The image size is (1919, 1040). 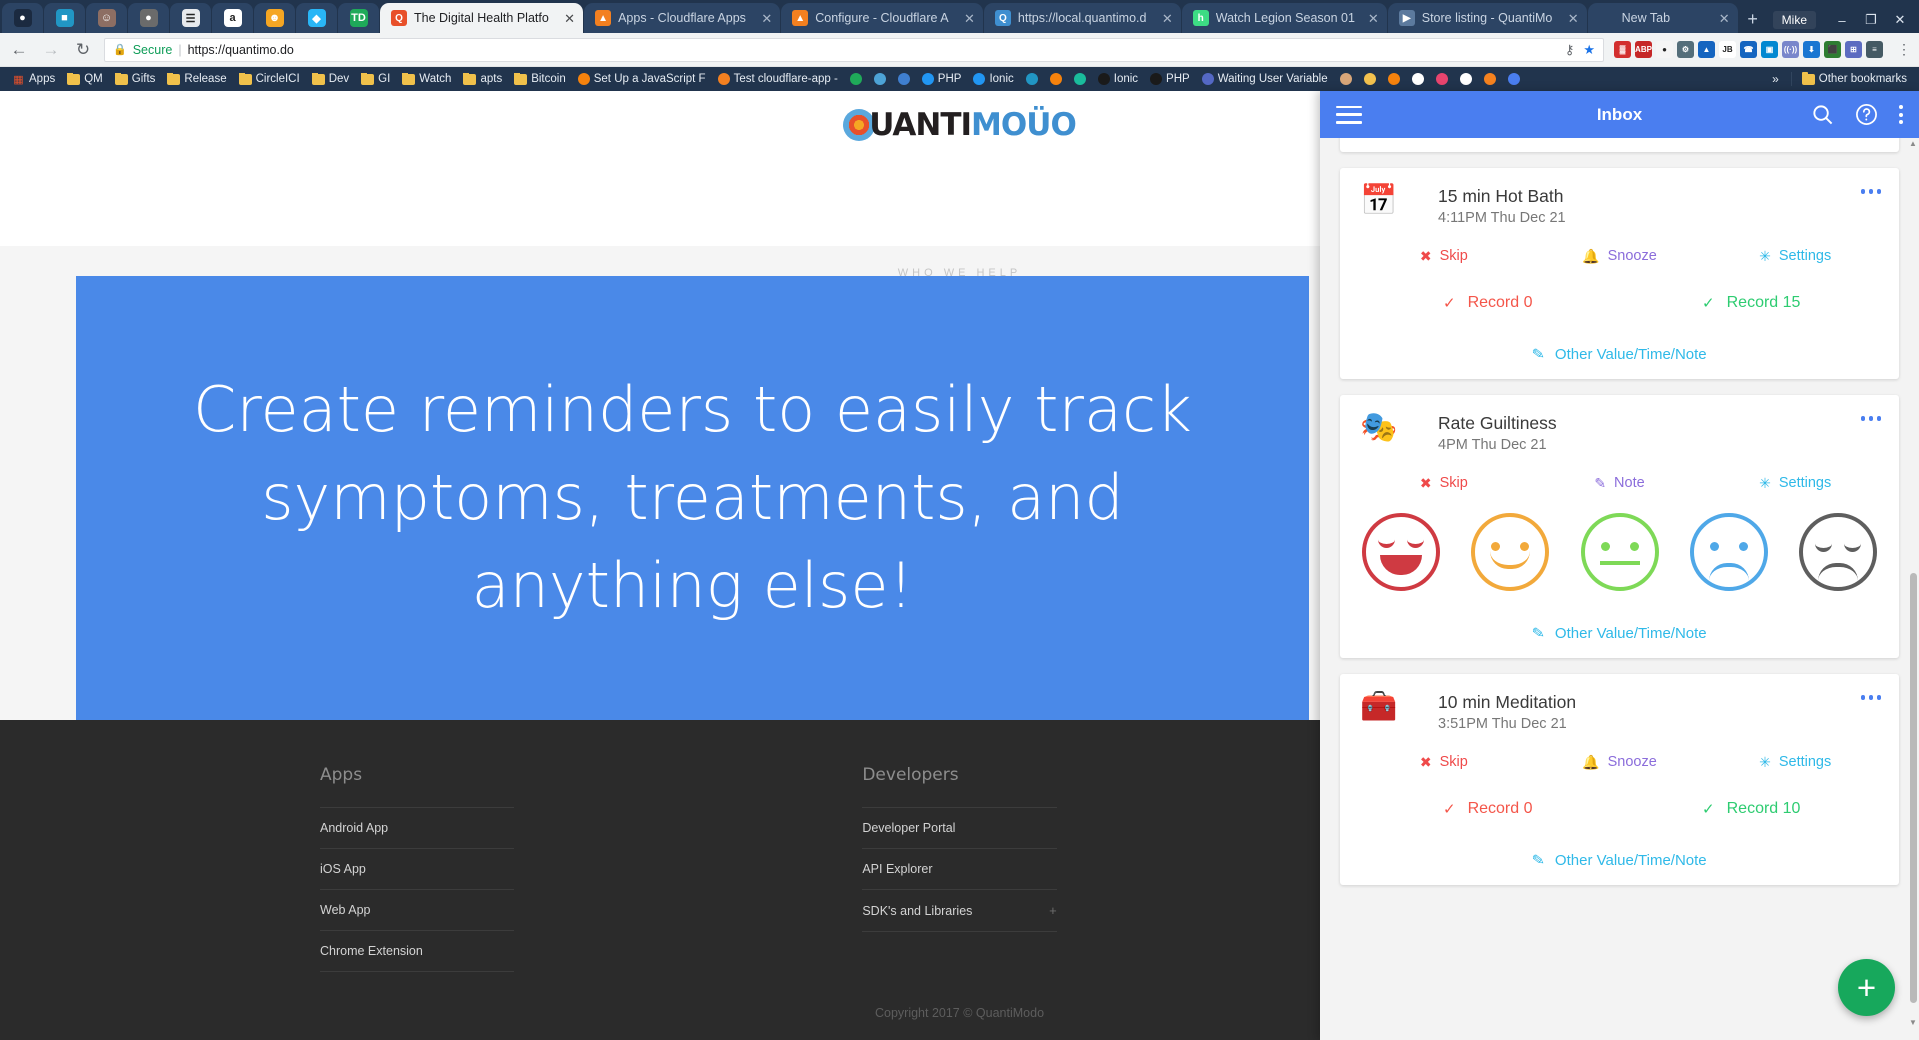 I want to click on footer-link: Chrome Extension, so click(x=417, y=951).